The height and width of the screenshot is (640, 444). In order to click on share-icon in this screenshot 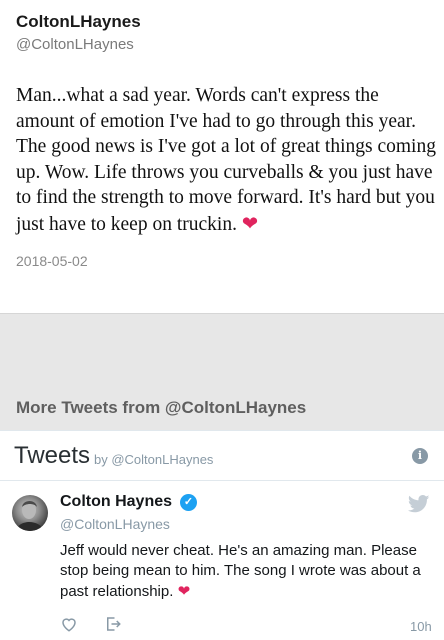, I will do `click(113, 624)`.